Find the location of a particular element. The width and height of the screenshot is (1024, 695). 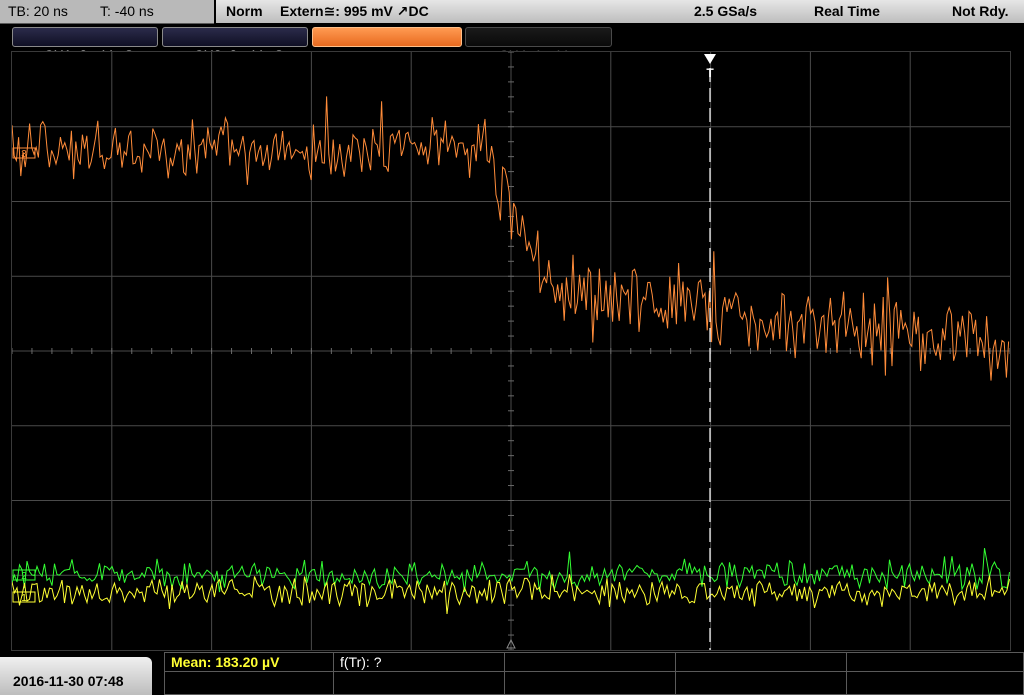

trigger-marker-label: T is located at coordinates (710, 73).